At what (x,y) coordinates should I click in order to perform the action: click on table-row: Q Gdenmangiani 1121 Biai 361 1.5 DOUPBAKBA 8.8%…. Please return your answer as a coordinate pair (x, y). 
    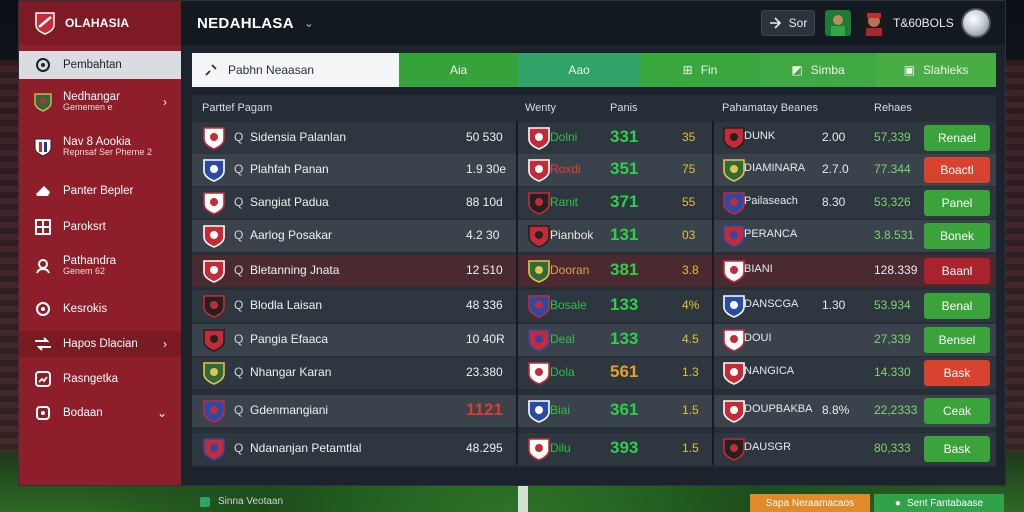
    Looking at the image, I should click on (594, 411).